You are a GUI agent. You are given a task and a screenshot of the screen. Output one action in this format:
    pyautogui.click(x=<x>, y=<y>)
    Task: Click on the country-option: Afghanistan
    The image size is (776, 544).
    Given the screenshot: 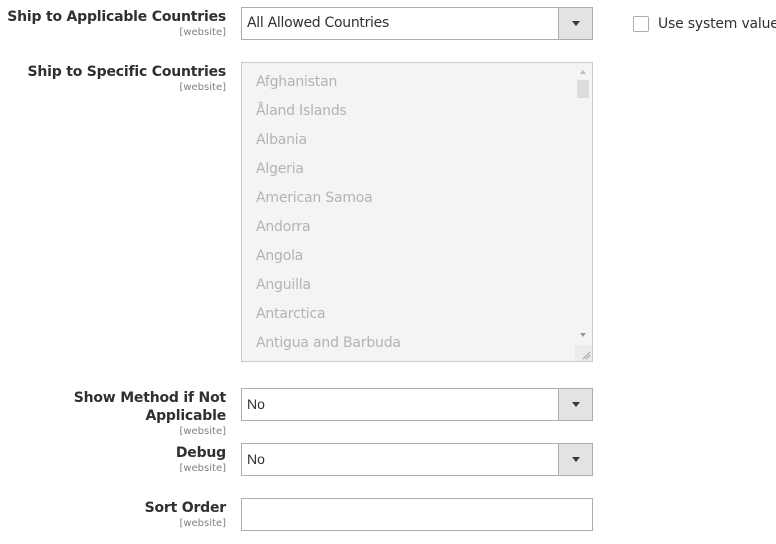 What is the action you would take?
    pyautogui.click(x=409, y=82)
    